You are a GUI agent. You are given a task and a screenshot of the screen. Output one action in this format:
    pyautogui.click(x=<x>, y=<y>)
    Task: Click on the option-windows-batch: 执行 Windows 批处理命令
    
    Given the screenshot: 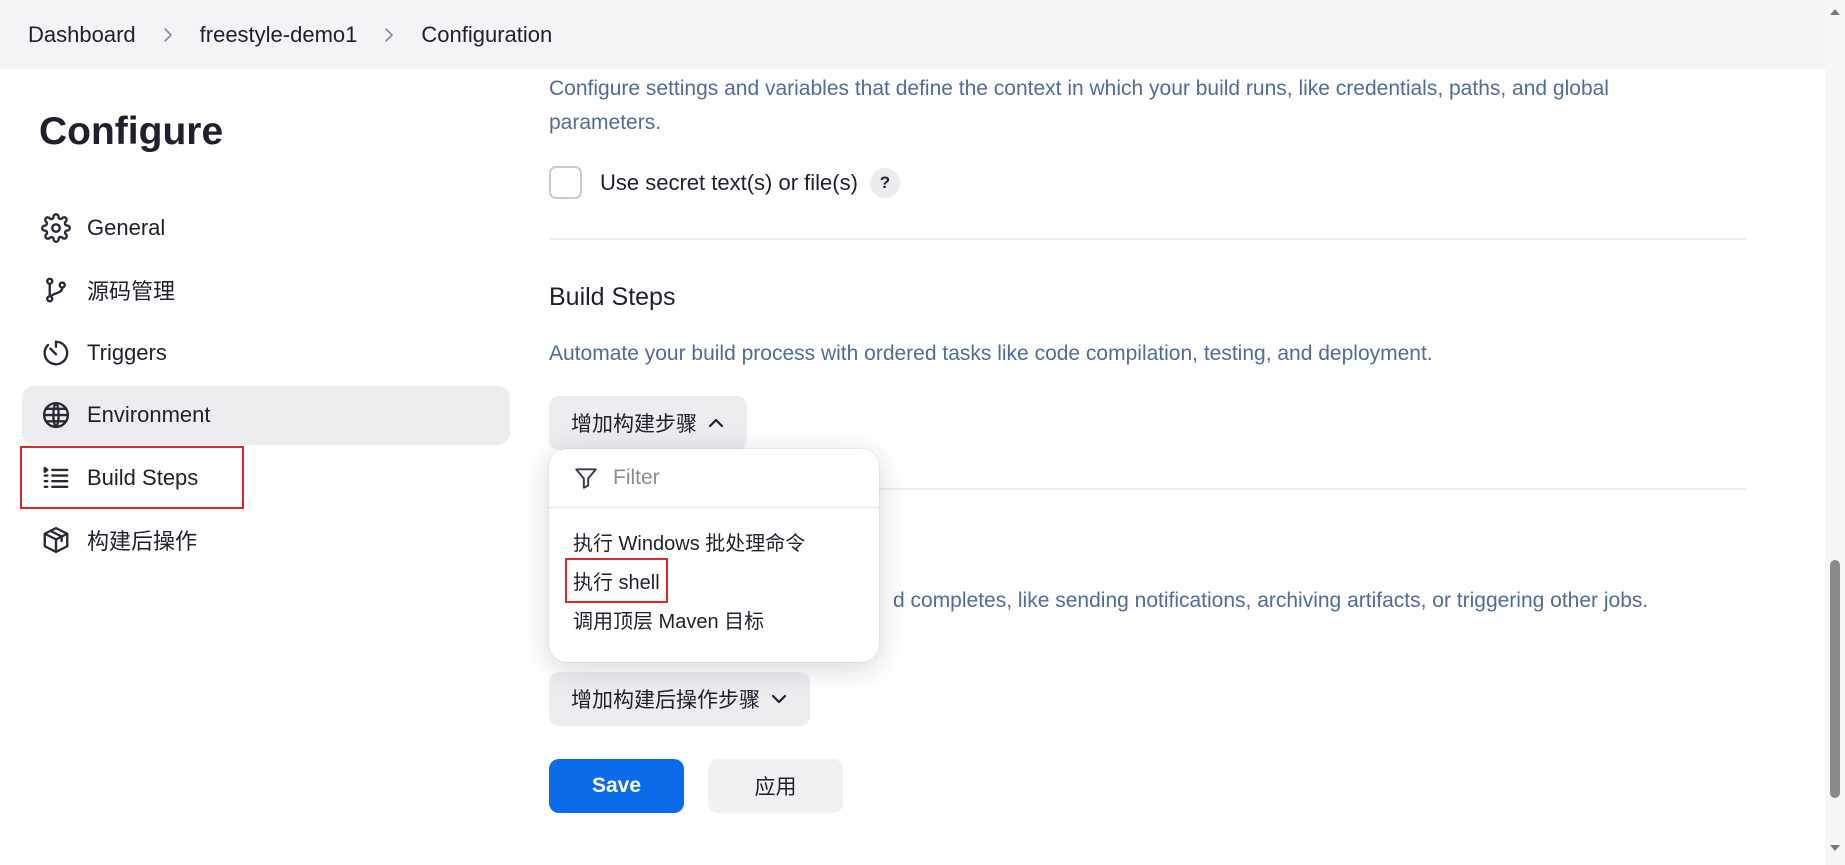 What is the action you would take?
    pyautogui.click(x=689, y=541)
    